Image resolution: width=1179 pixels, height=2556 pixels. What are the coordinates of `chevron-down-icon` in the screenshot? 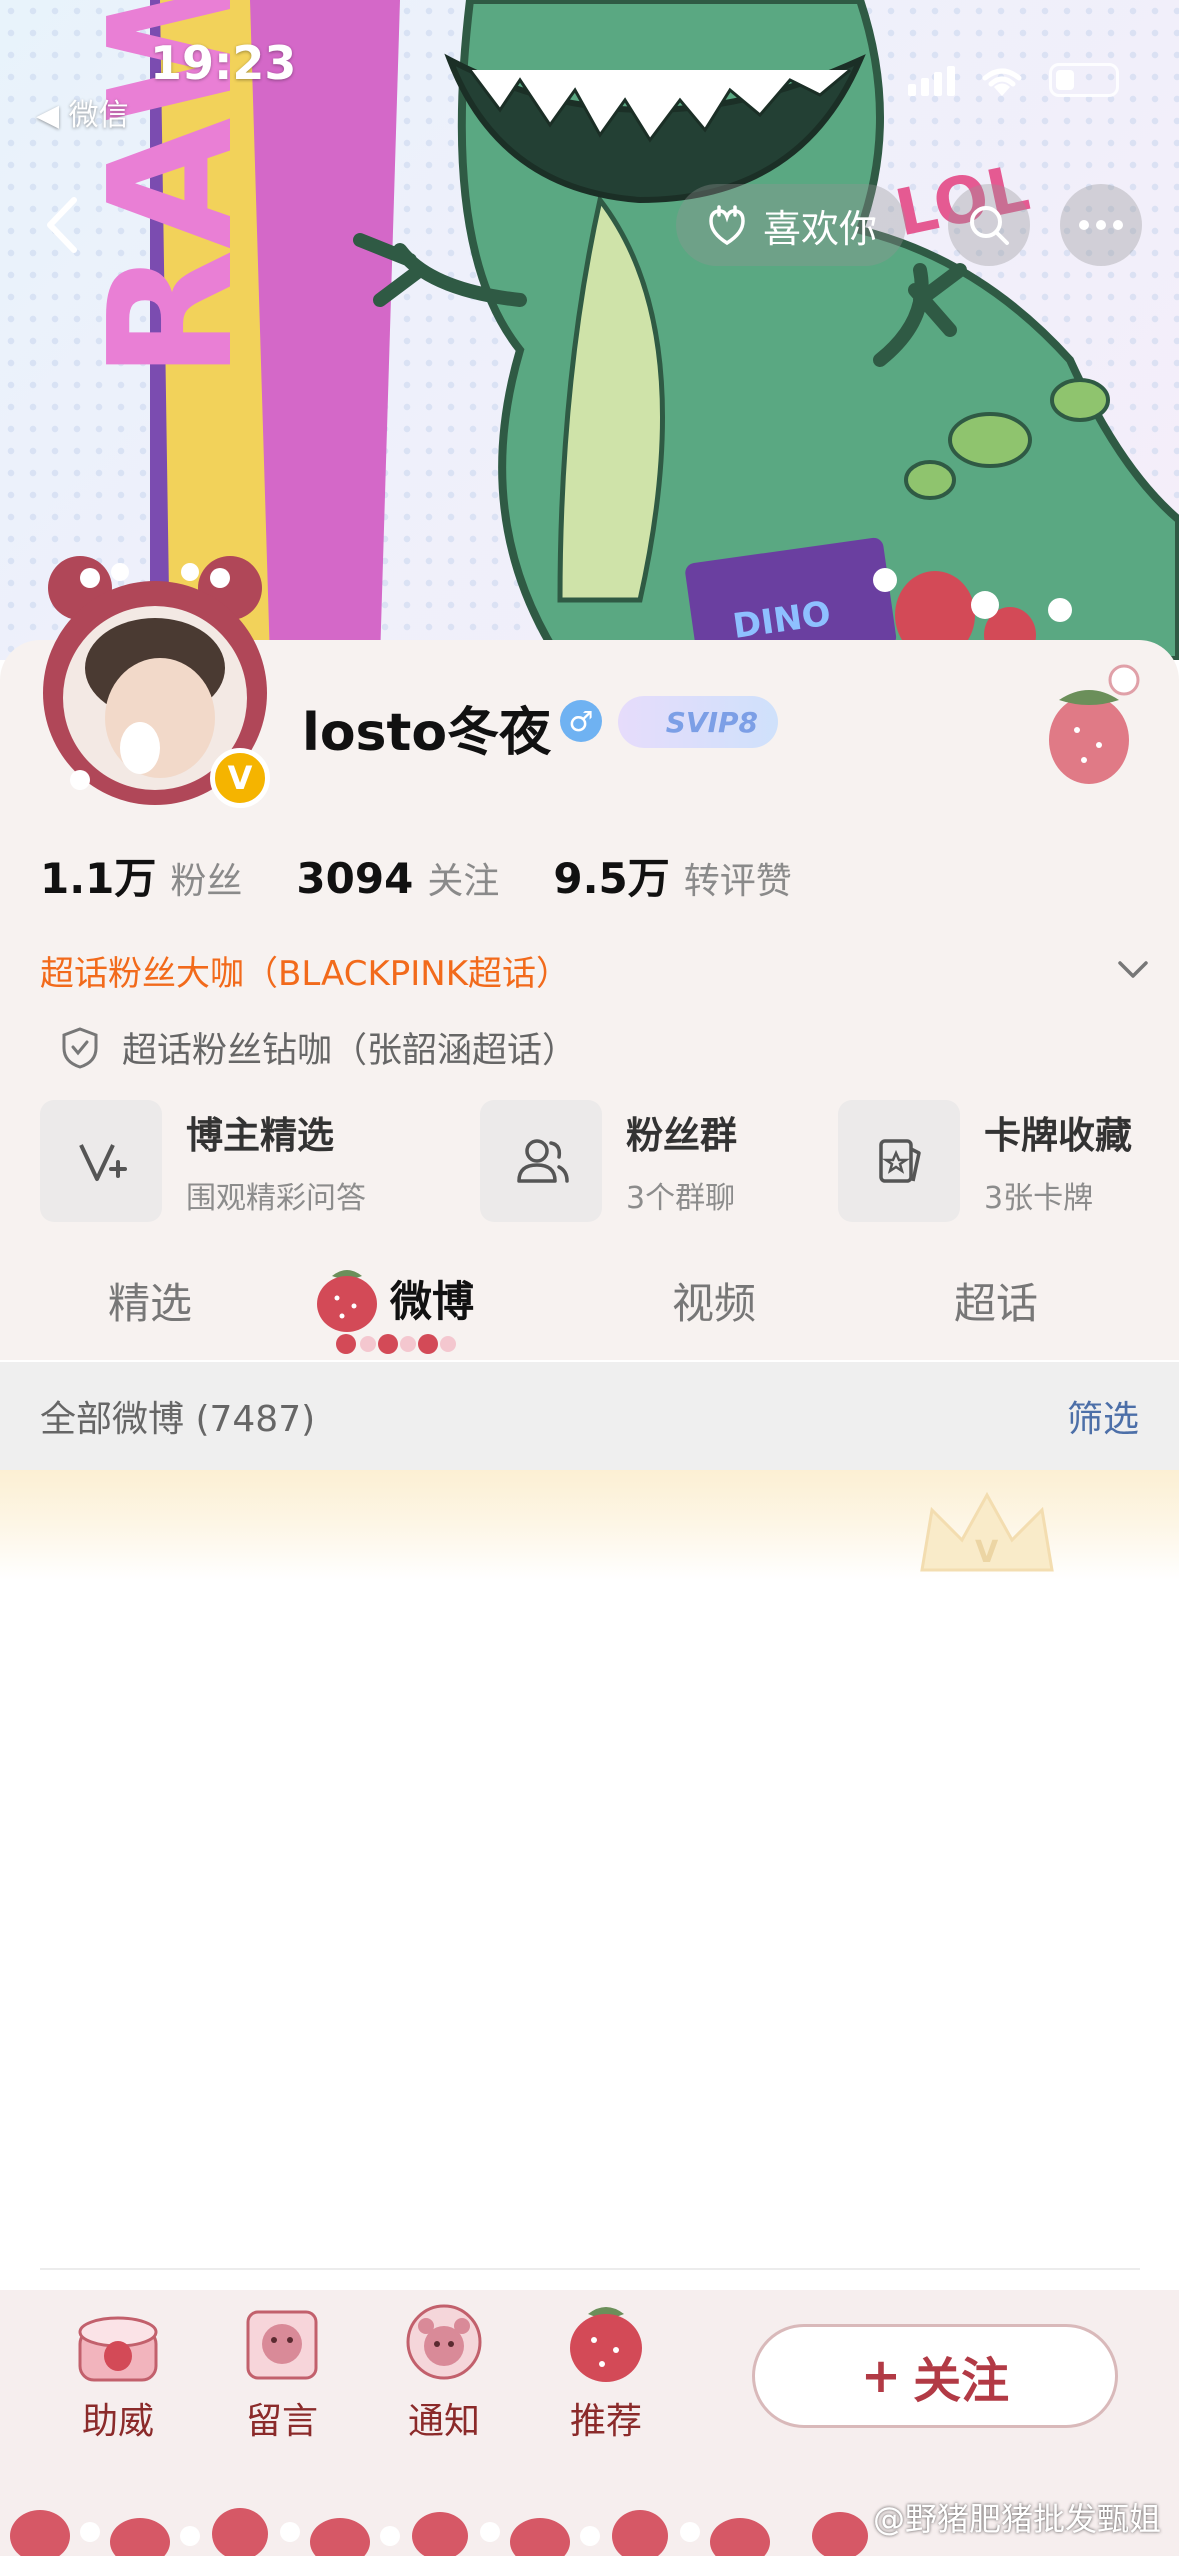 It's located at (1133, 970).